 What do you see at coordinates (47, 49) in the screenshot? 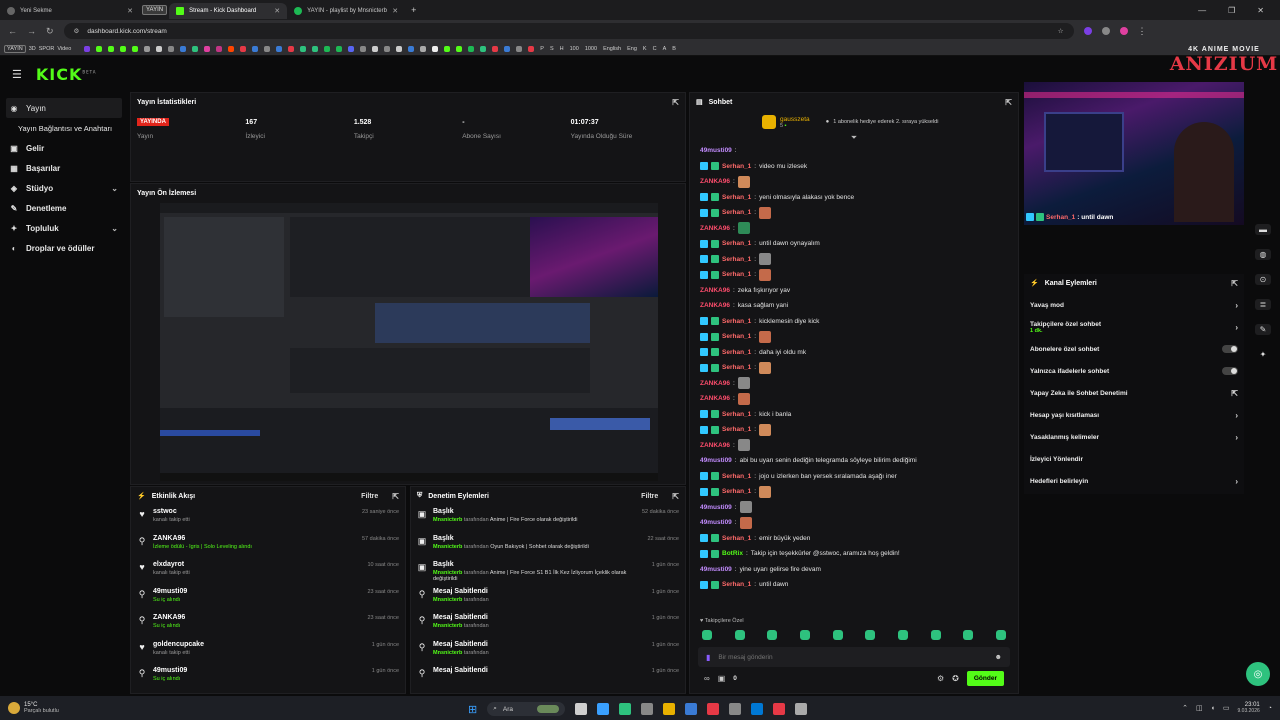
I see `bookmark-folder: SPOR` at bounding box center [47, 49].